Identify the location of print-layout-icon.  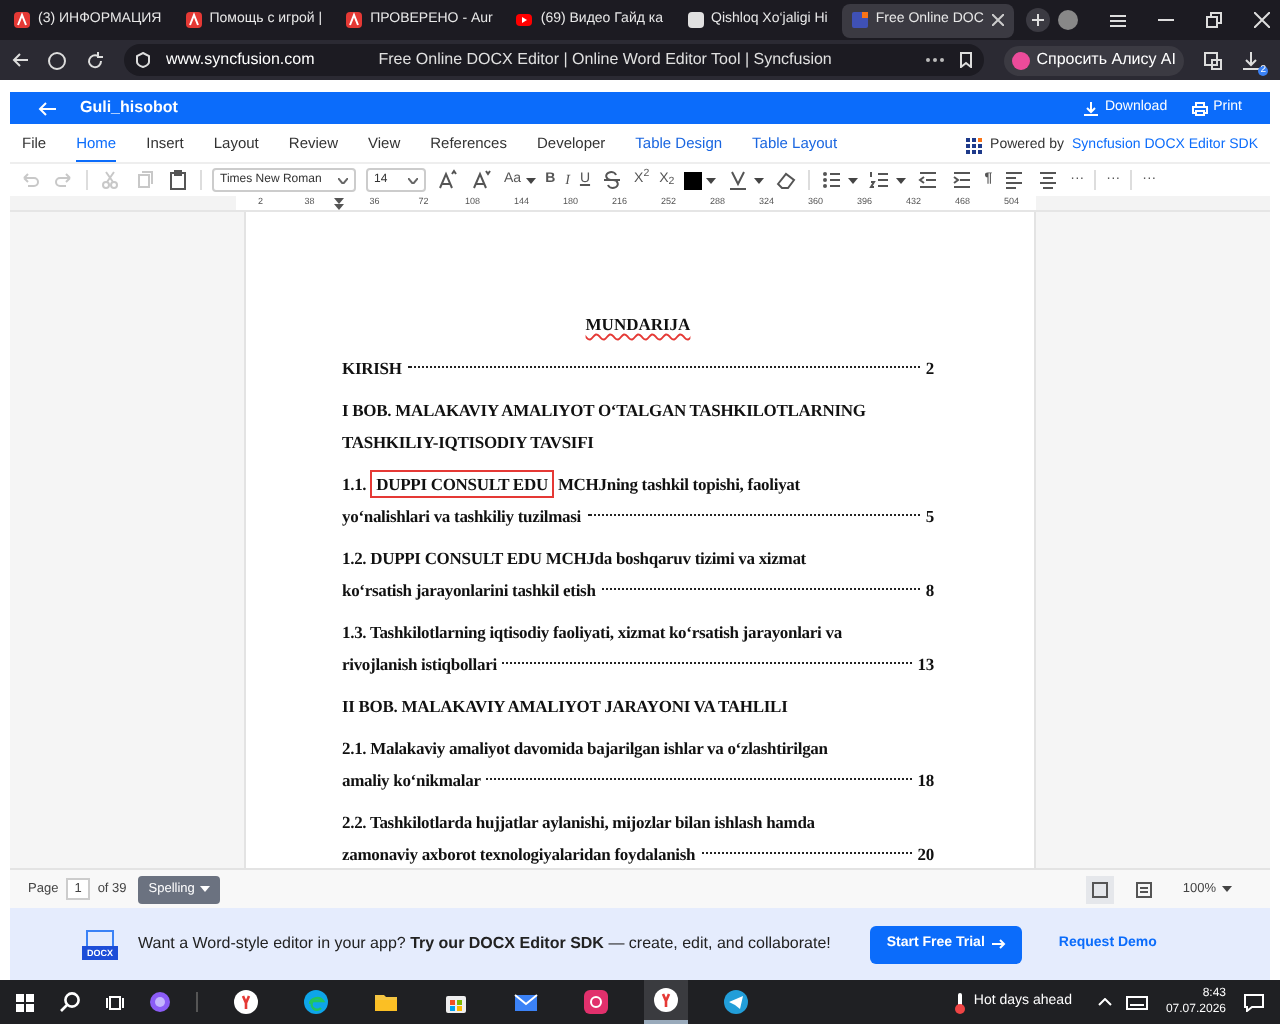
(1100, 889).